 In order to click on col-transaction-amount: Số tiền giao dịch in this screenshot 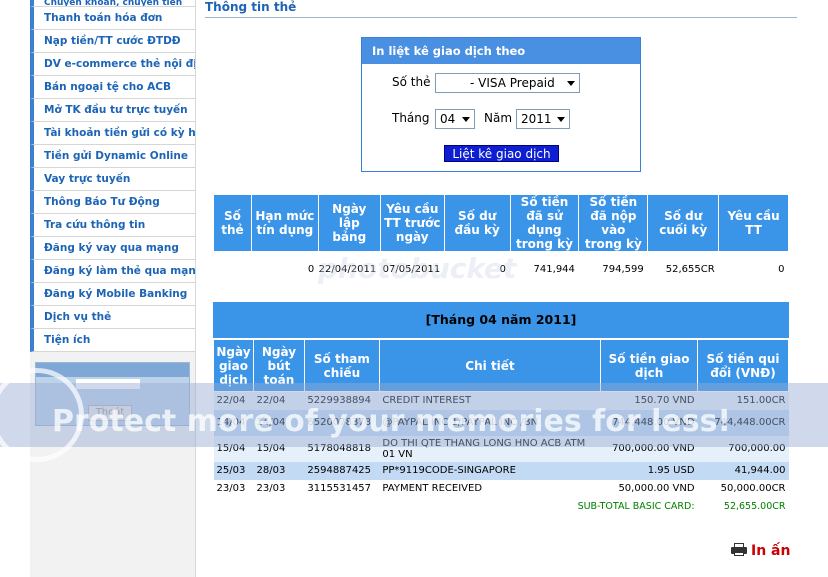, I will do `click(649, 365)`.